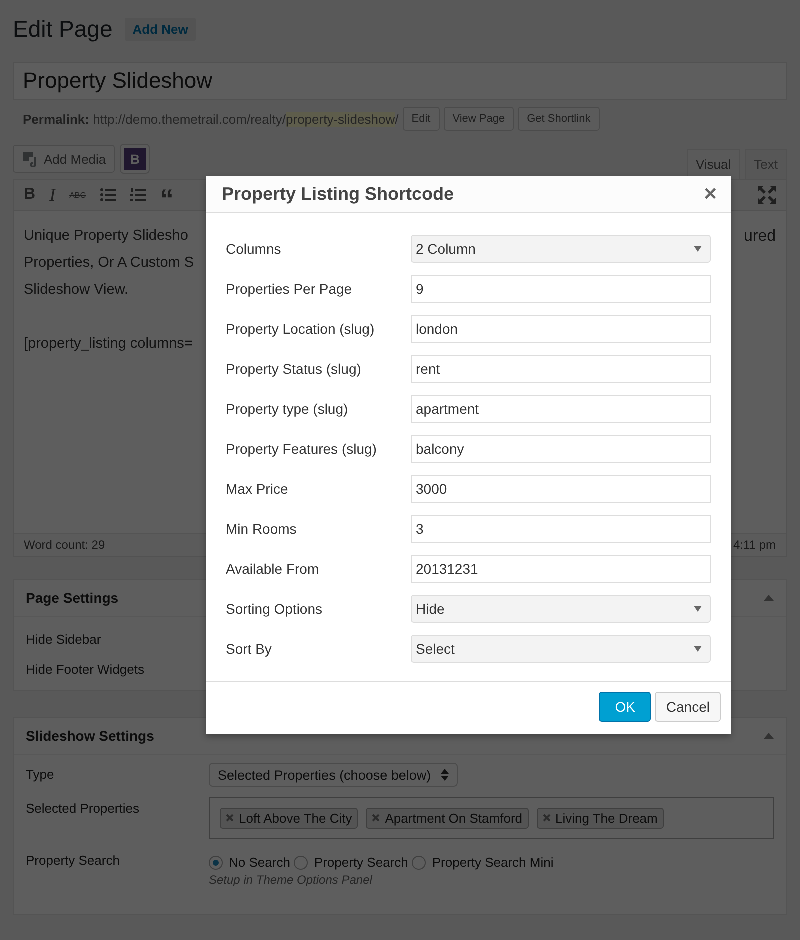 This screenshot has width=800, height=940. What do you see at coordinates (291, 880) in the screenshot?
I see `hint-text: Setup in Theme Options Panel` at bounding box center [291, 880].